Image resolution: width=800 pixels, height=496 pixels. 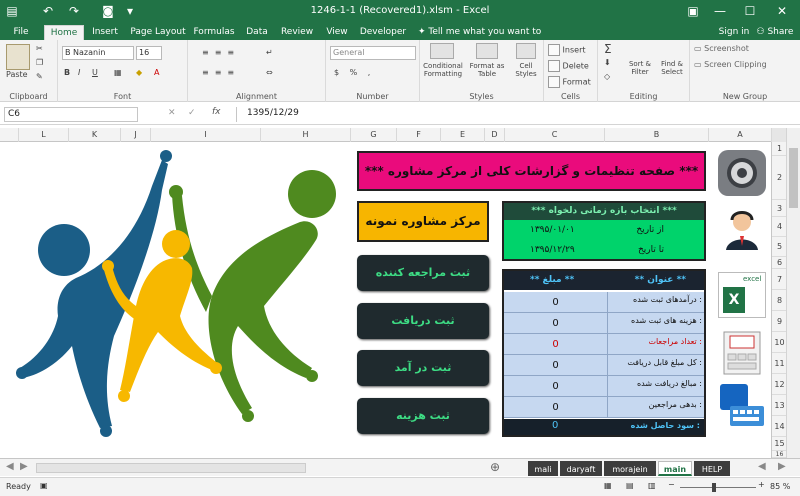 I want to click on row-header: 9, so click(x=779, y=321).